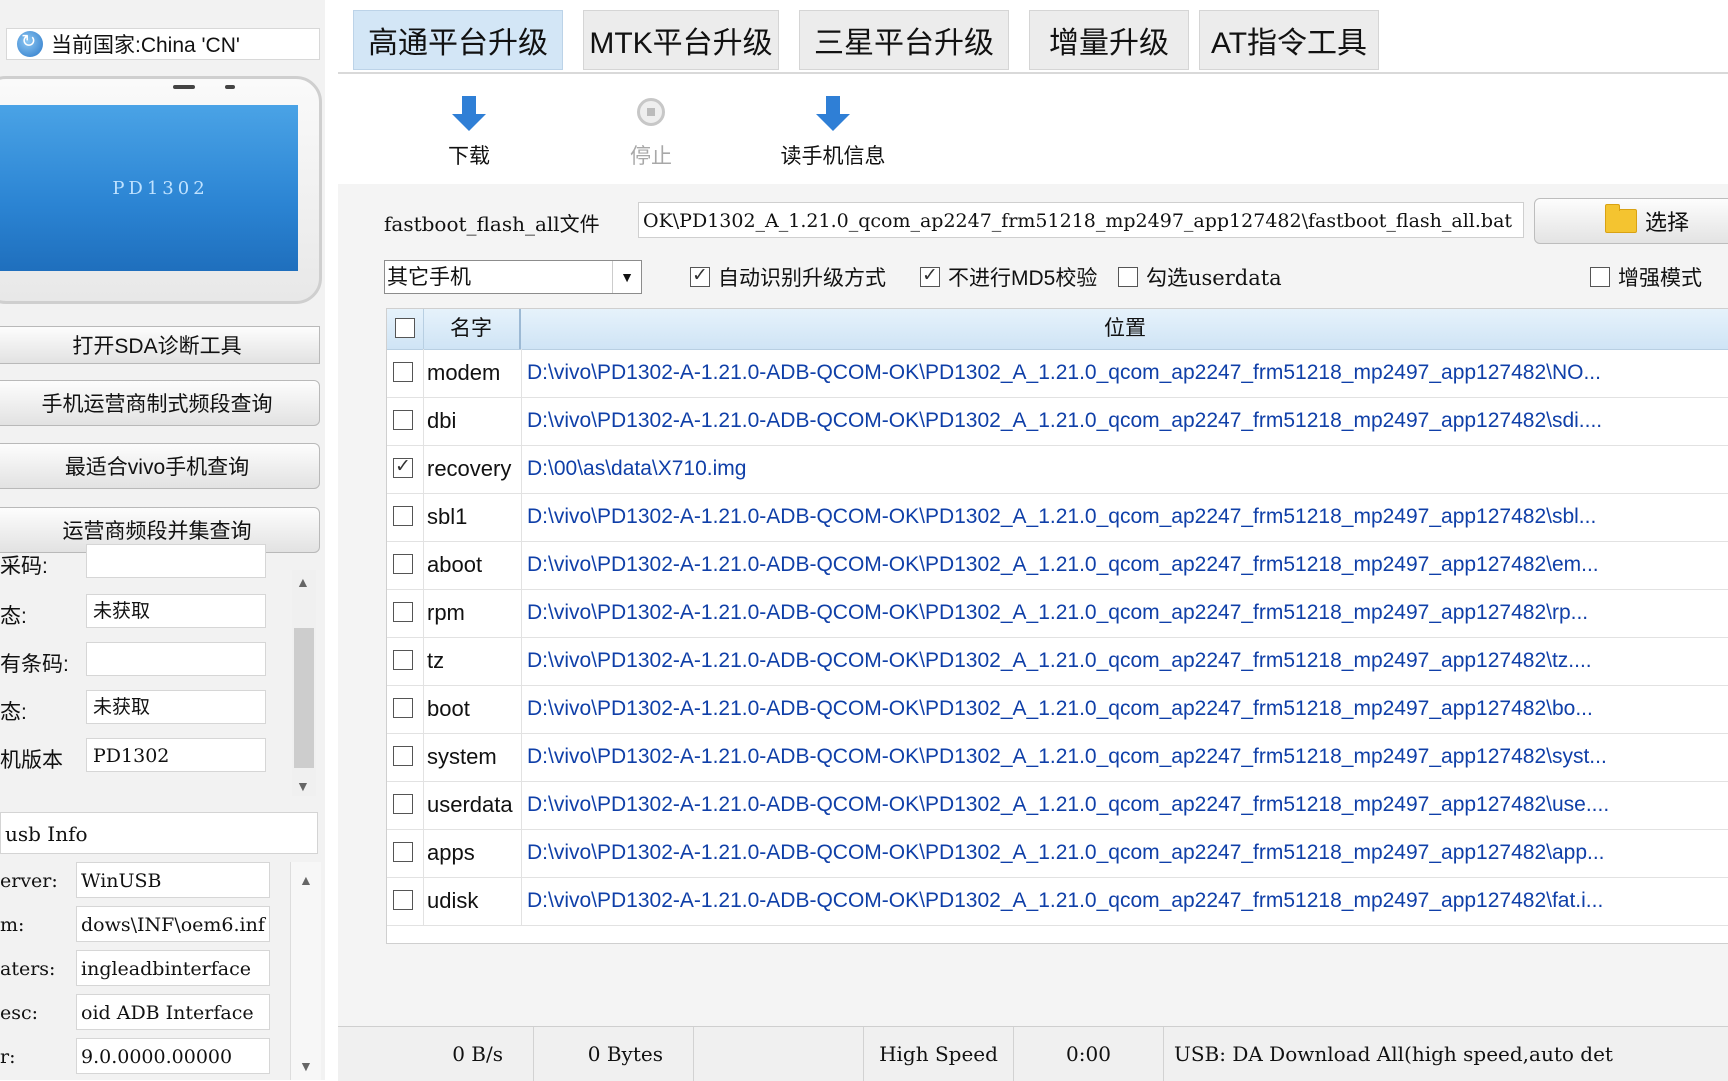 The image size is (1728, 1081). Describe the element at coordinates (513, 277) in the screenshot. I see `phone-type-select: 其它手机 ▼` at that location.